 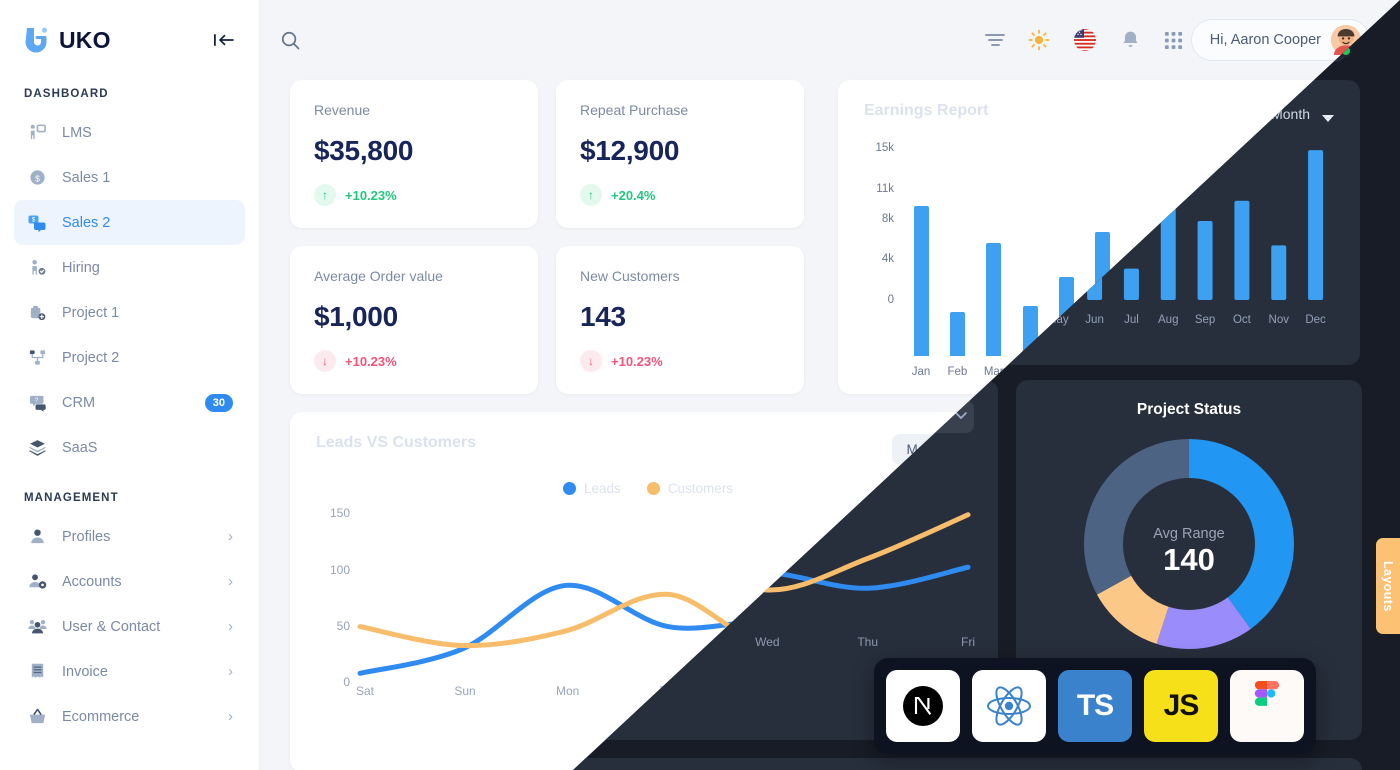 I want to click on typescript-label: TS, so click(x=1095, y=705).